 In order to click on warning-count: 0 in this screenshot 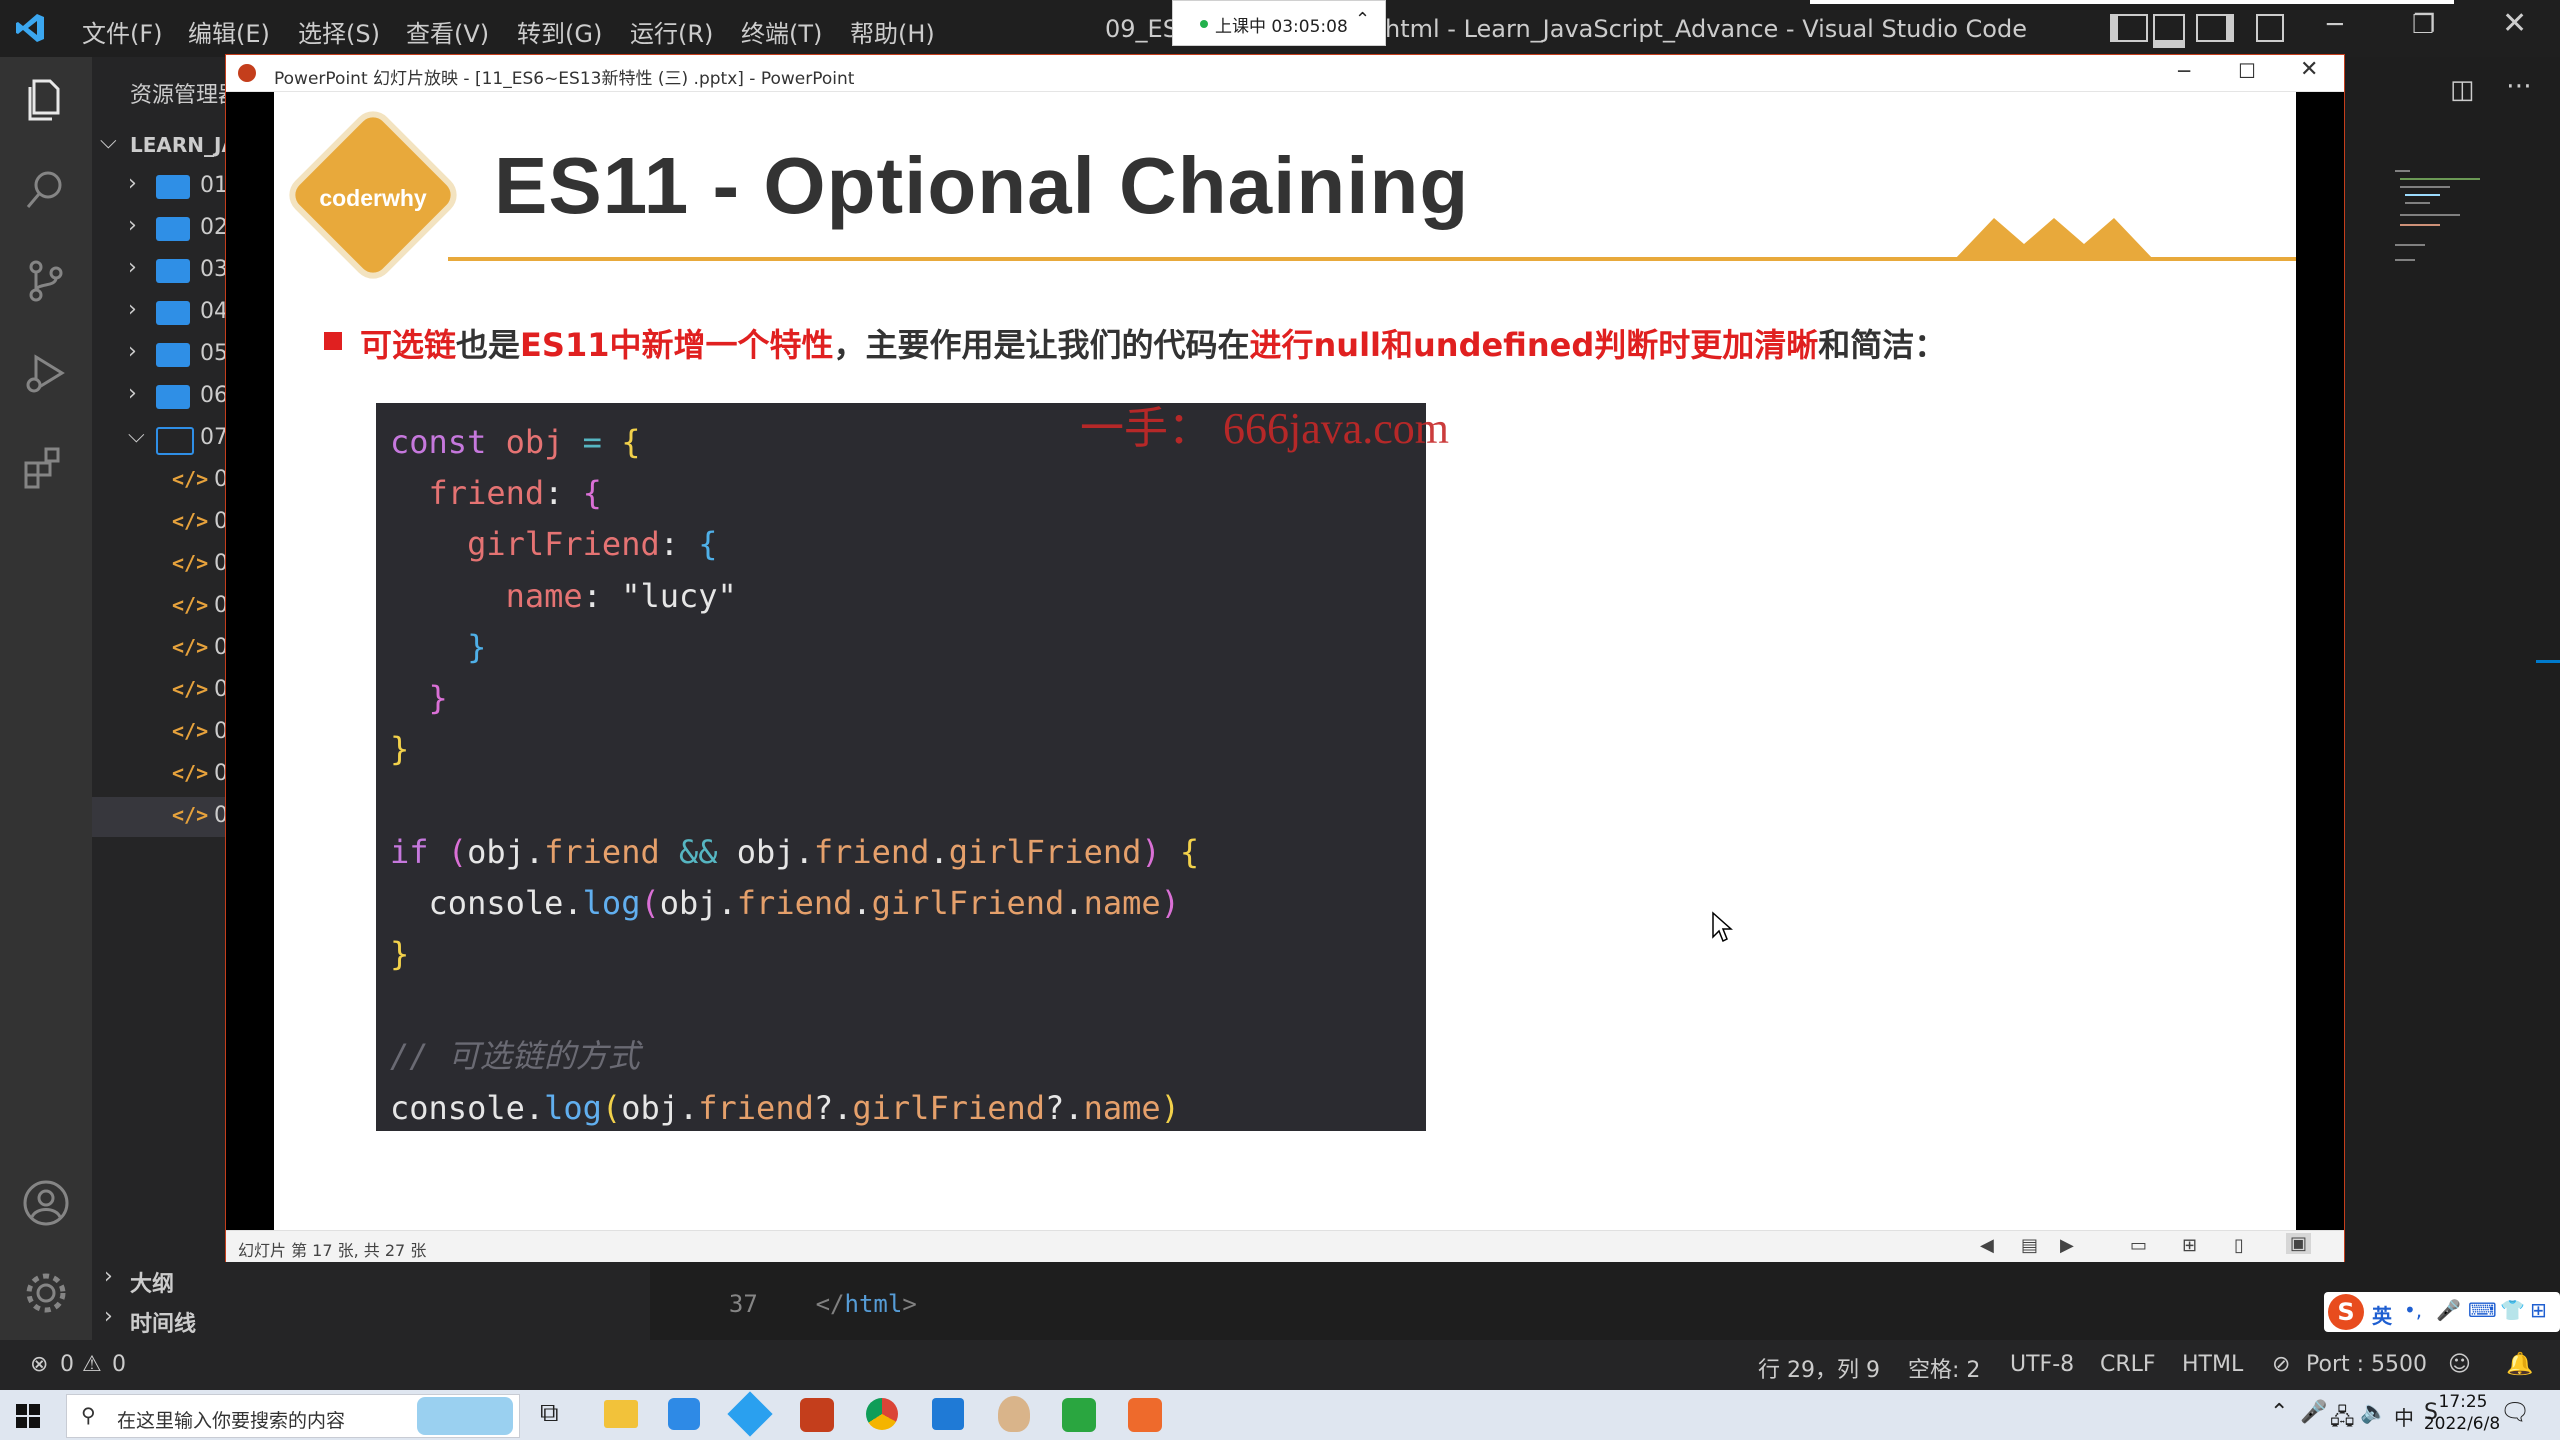, I will do `click(119, 1364)`.